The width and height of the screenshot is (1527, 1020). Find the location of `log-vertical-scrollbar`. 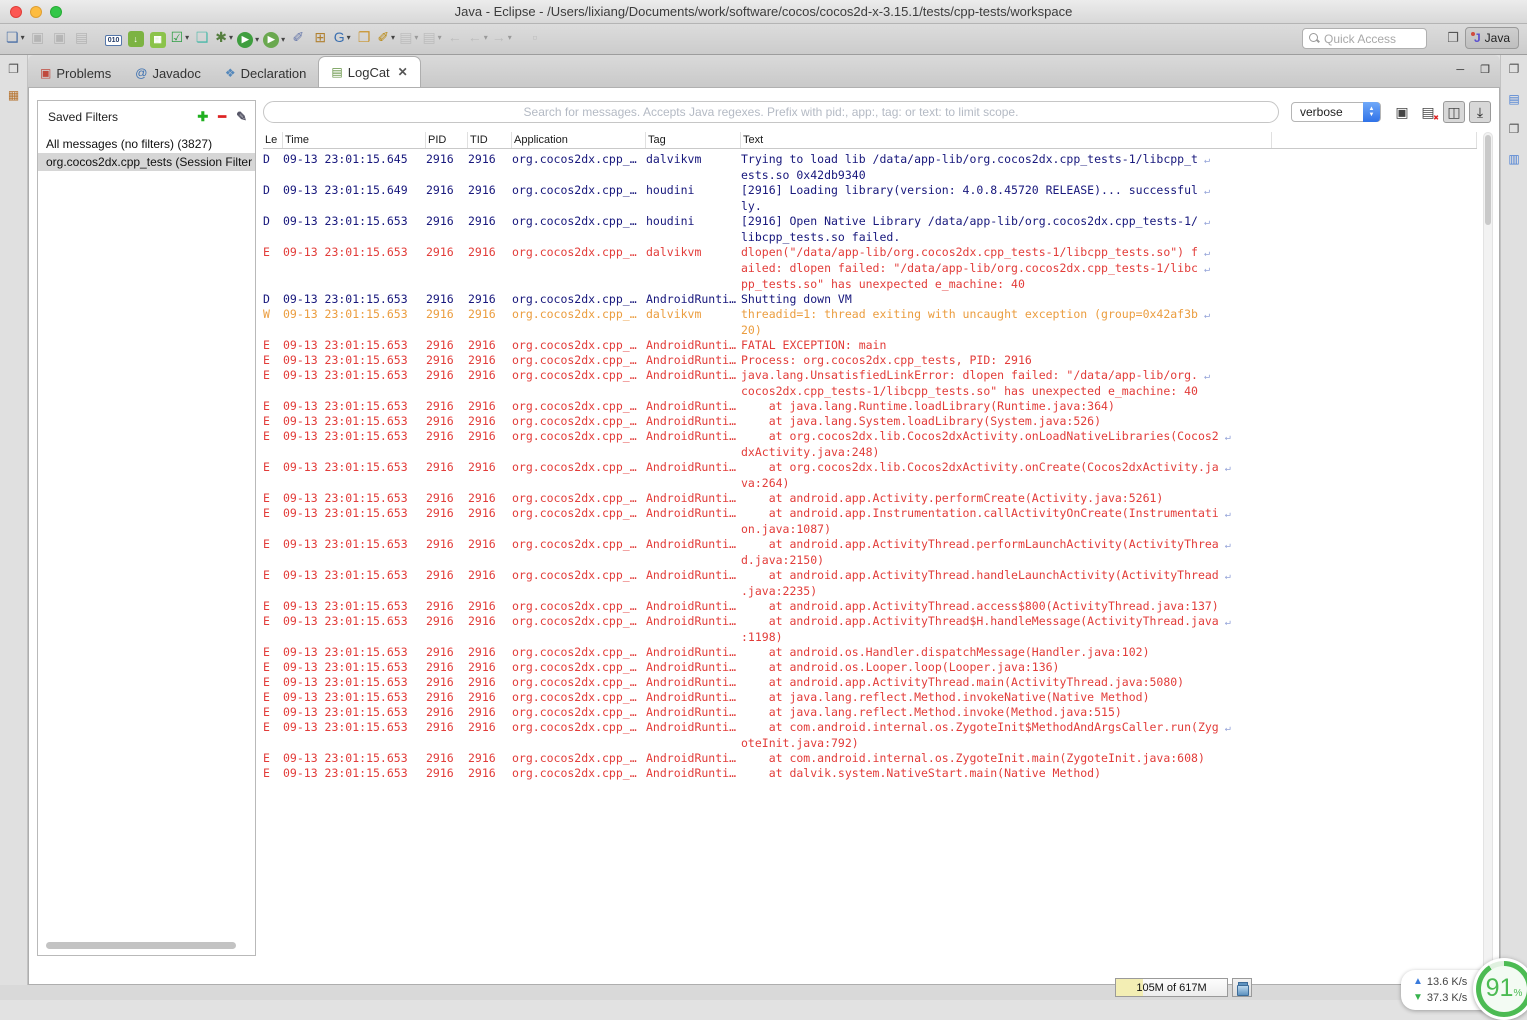

log-vertical-scrollbar is located at coordinates (1488, 554).